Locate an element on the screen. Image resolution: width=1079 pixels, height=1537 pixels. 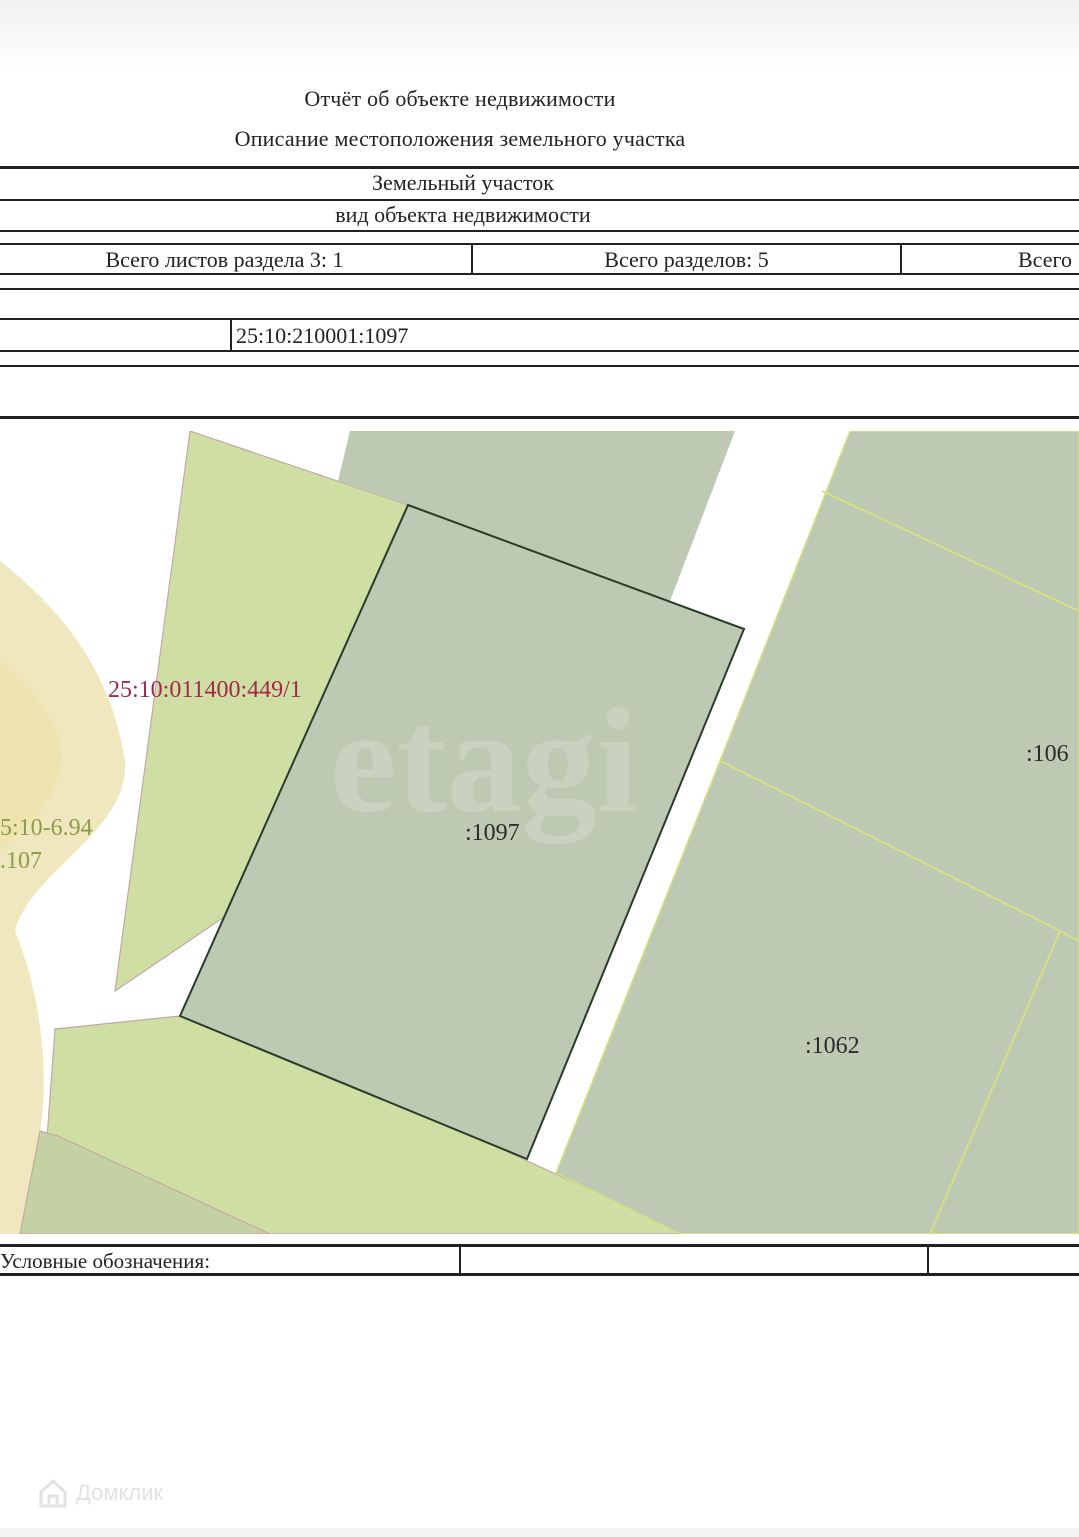
top-fade is located at coordinates (539, 35).